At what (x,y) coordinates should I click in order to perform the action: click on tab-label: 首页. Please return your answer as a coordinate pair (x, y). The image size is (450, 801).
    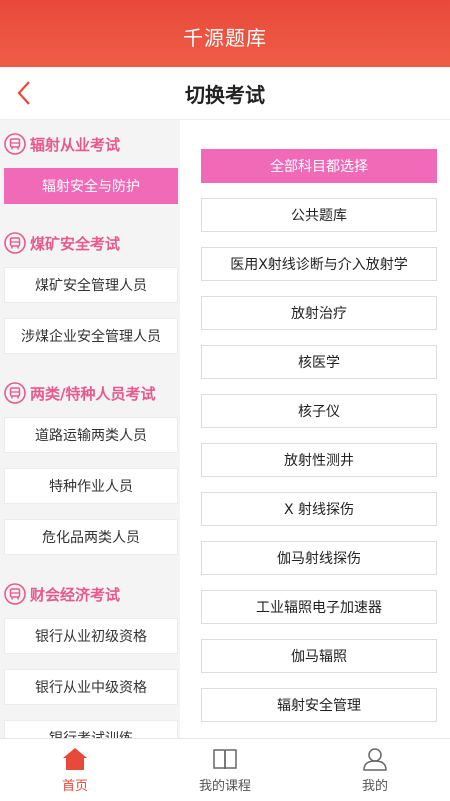
    Looking at the image, I should click on (74, 786).